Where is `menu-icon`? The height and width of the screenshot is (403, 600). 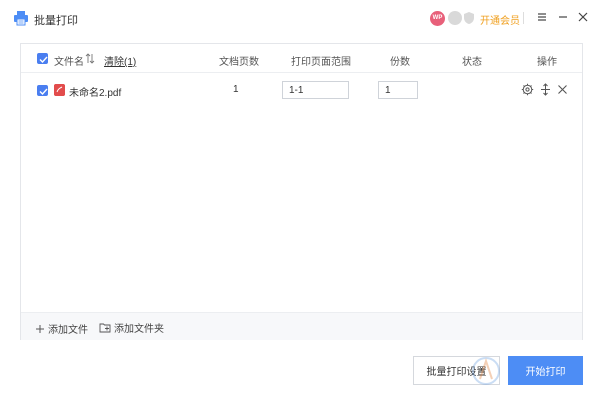 menu-icon is located at coordinates (542, 17).